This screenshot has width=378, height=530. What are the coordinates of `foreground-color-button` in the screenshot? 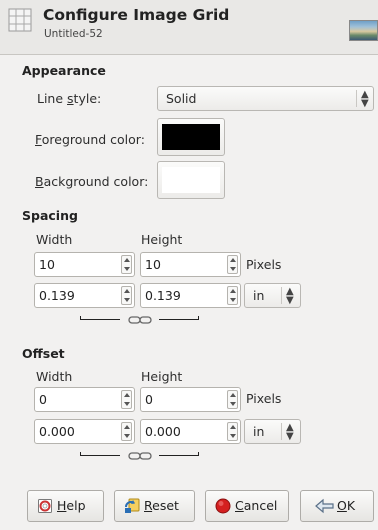 It's located at (191, 137).